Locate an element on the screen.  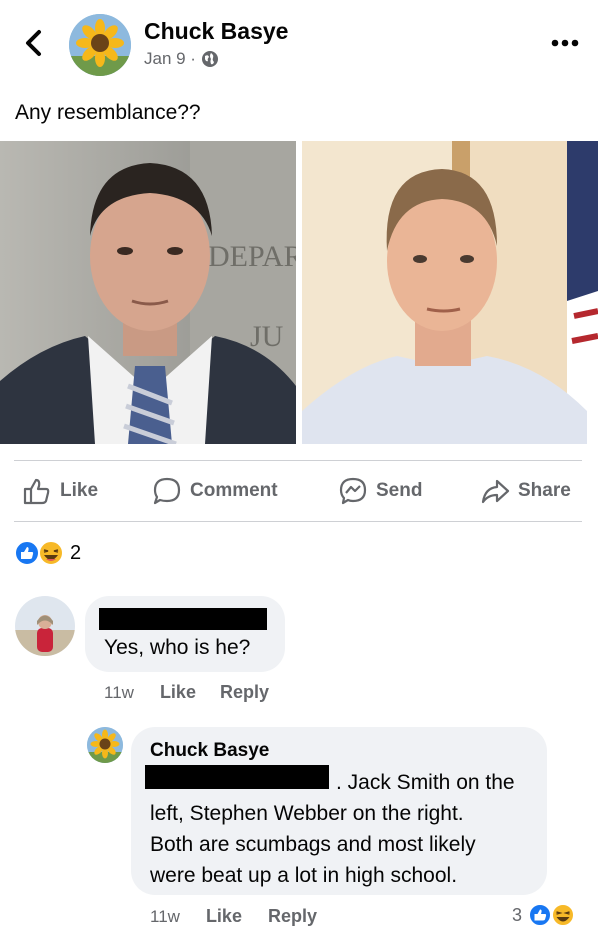
send-button: Send is located at coordinates (380, 491).